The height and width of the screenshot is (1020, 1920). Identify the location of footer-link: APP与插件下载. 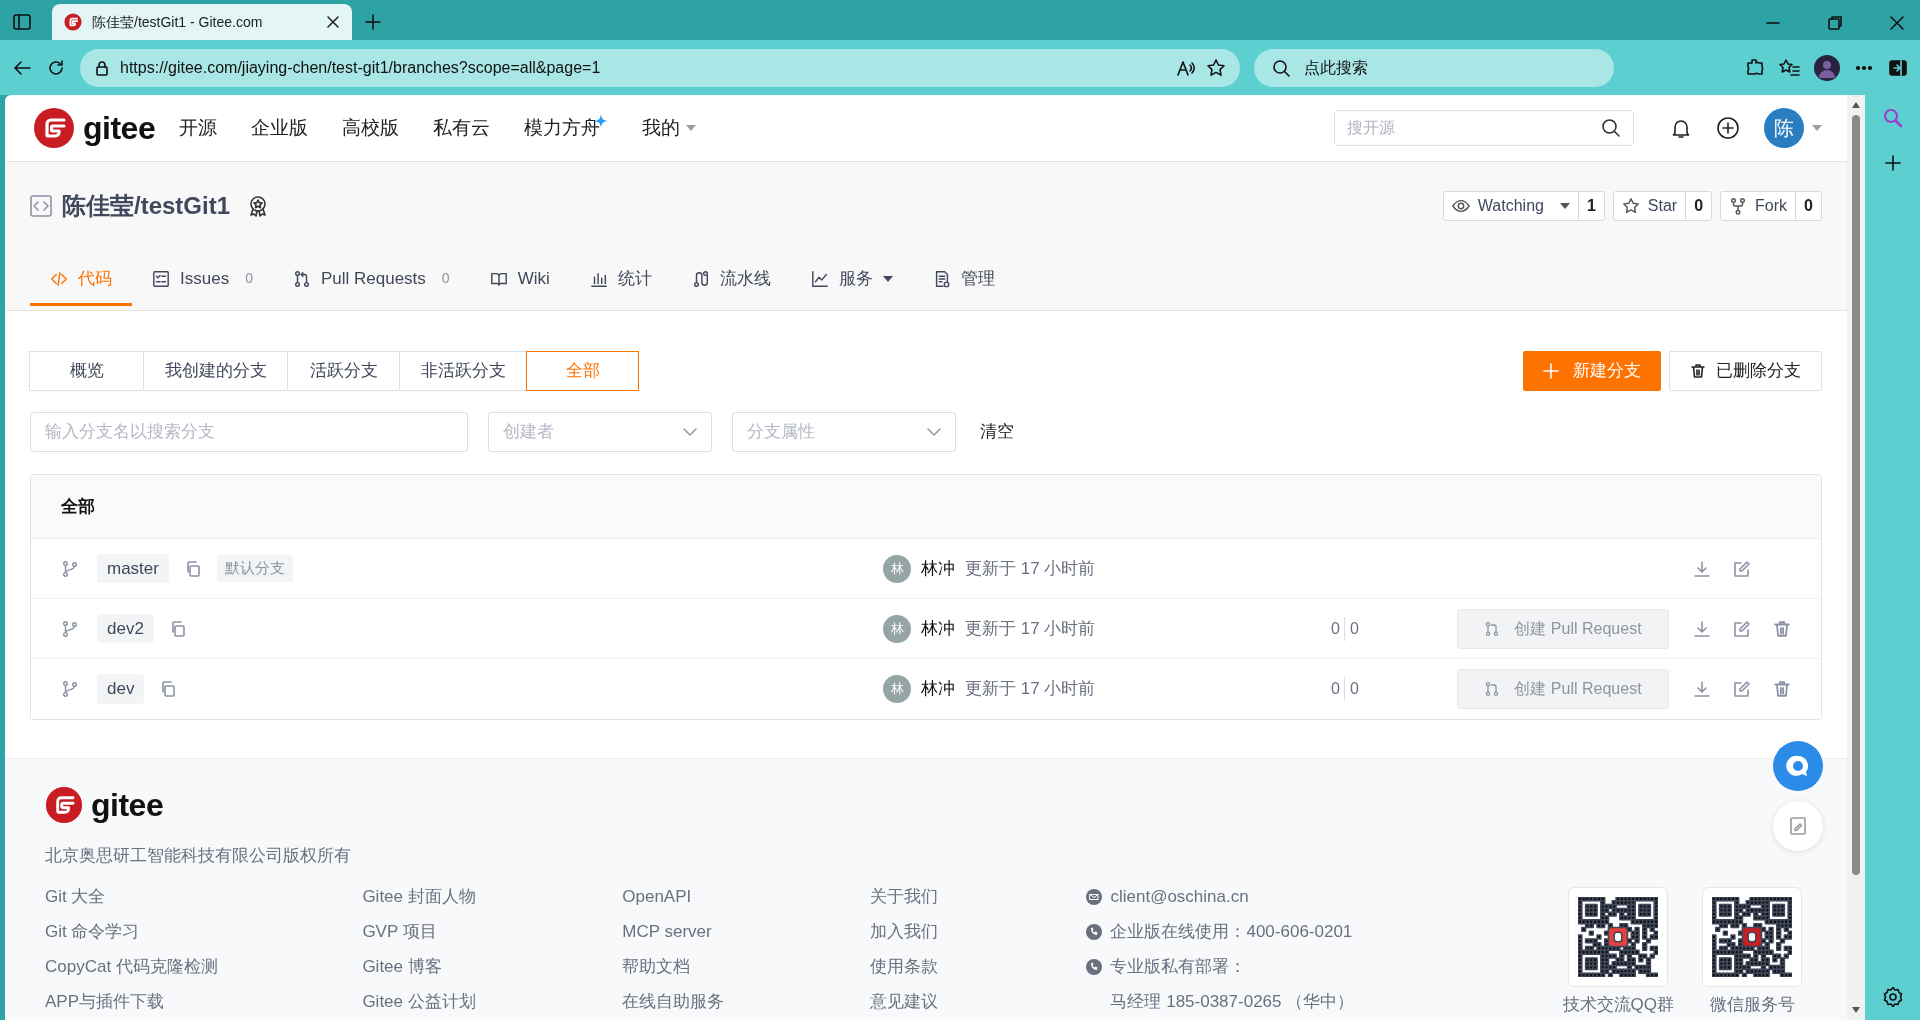
(204, 1001).